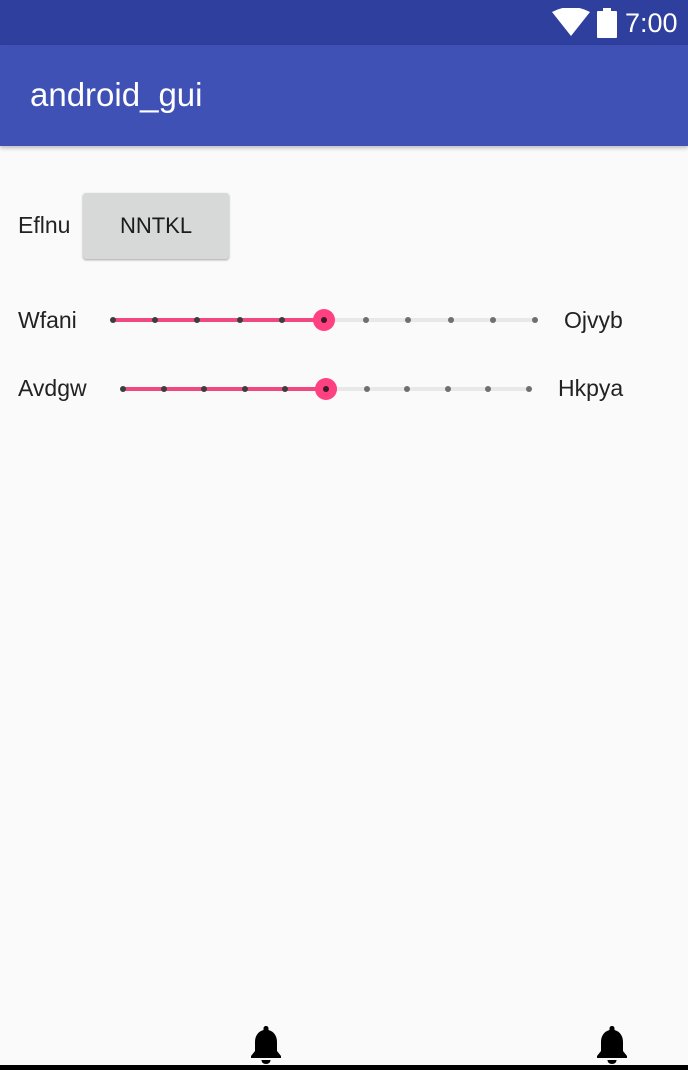 This screenshot has height=1070, width=688. What do you see at coordinates (591, 388) in the screenshot?
I see `slider2-right-label: Hkpya` at bounding box center [591, 388].